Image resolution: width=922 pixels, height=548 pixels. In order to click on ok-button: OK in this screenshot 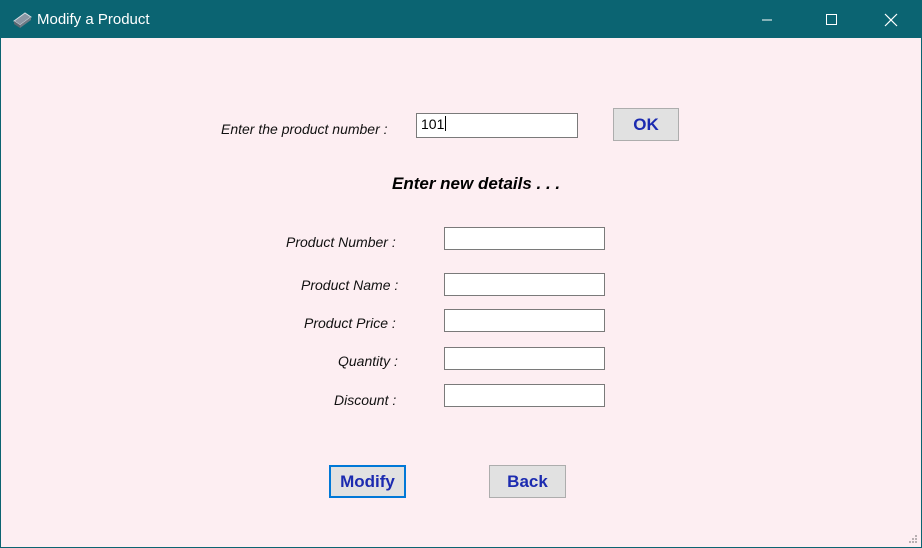, I will do `click(646, 124)`.